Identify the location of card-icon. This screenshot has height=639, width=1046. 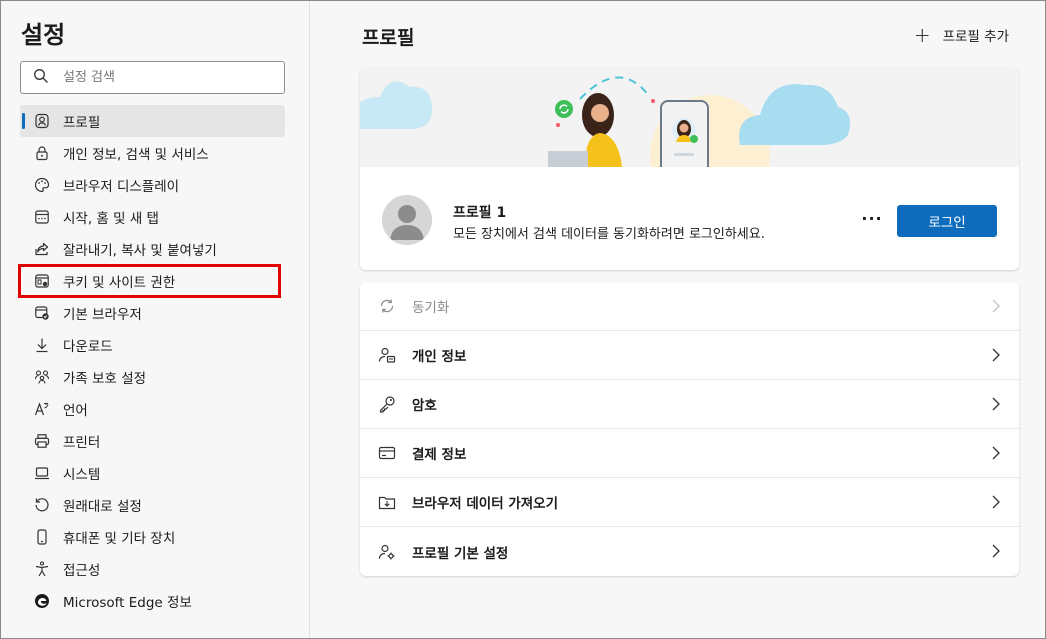
(387, 453).